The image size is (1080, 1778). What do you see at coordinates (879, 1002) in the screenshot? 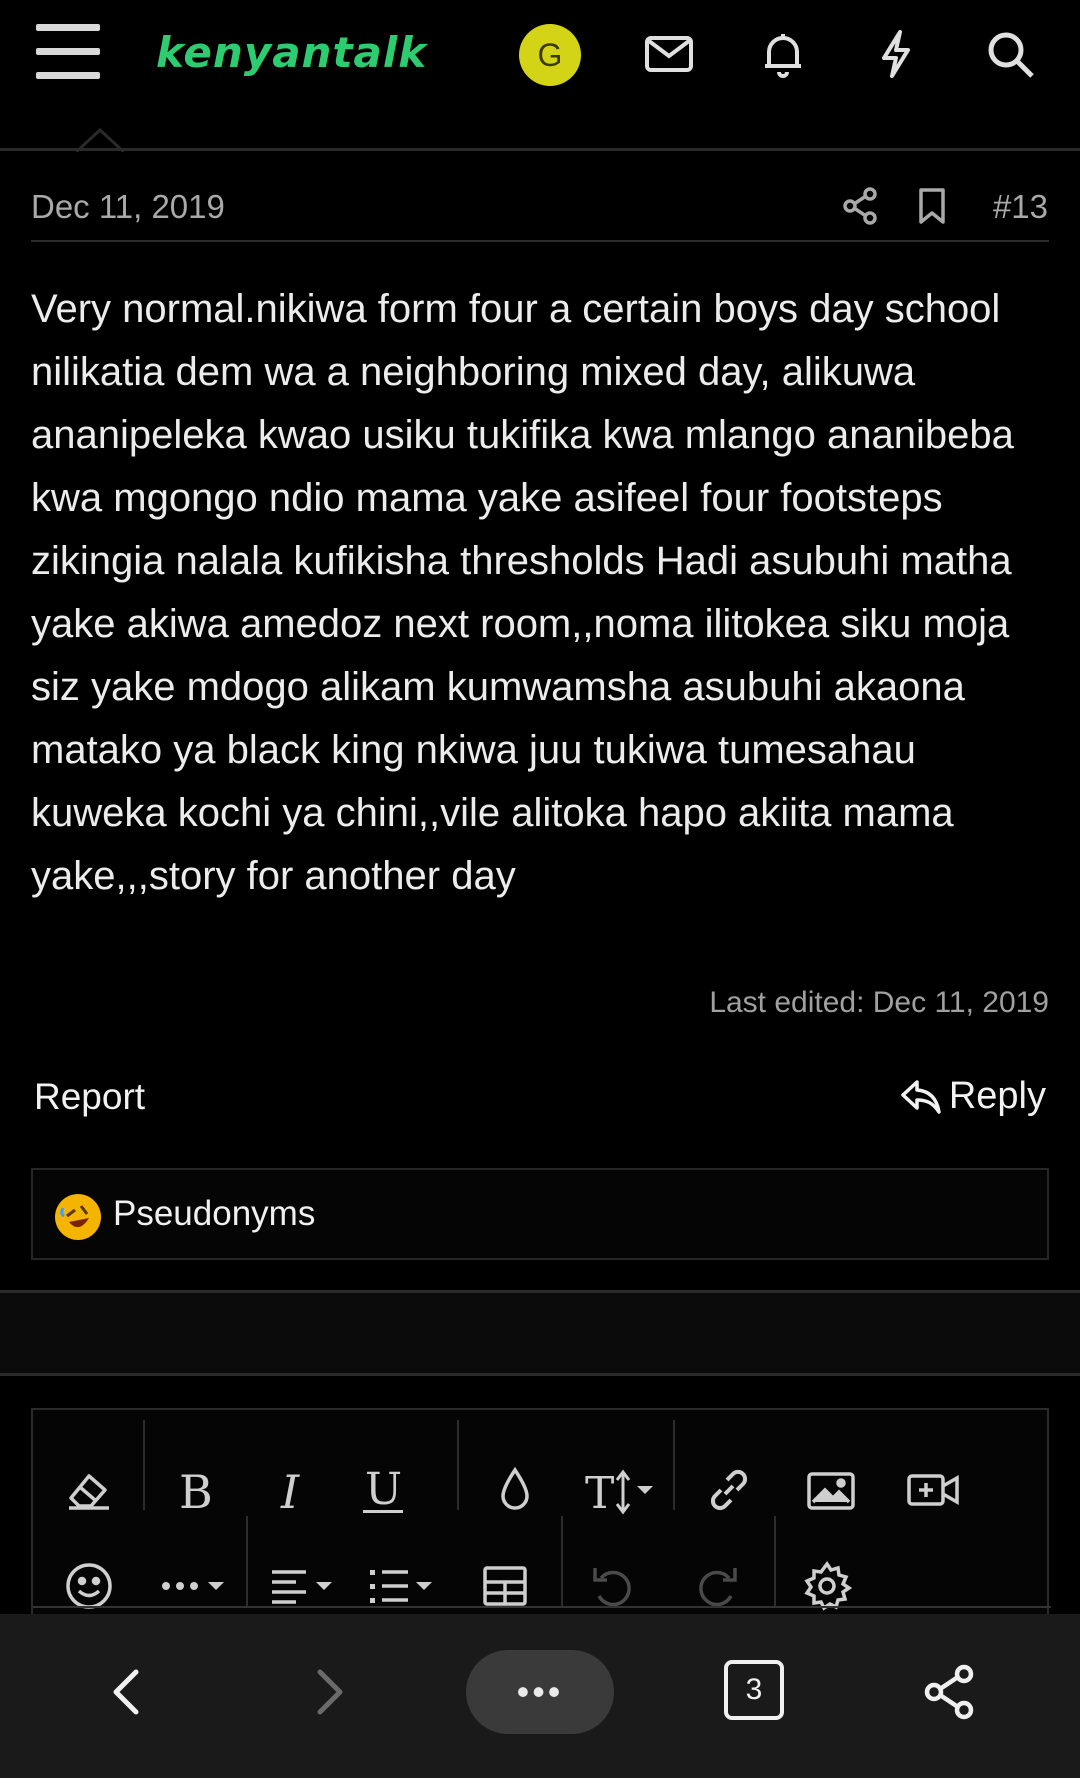
I see `last-edited: Last edited: Dec 11, 2019` at bounding box center [879, 1002].